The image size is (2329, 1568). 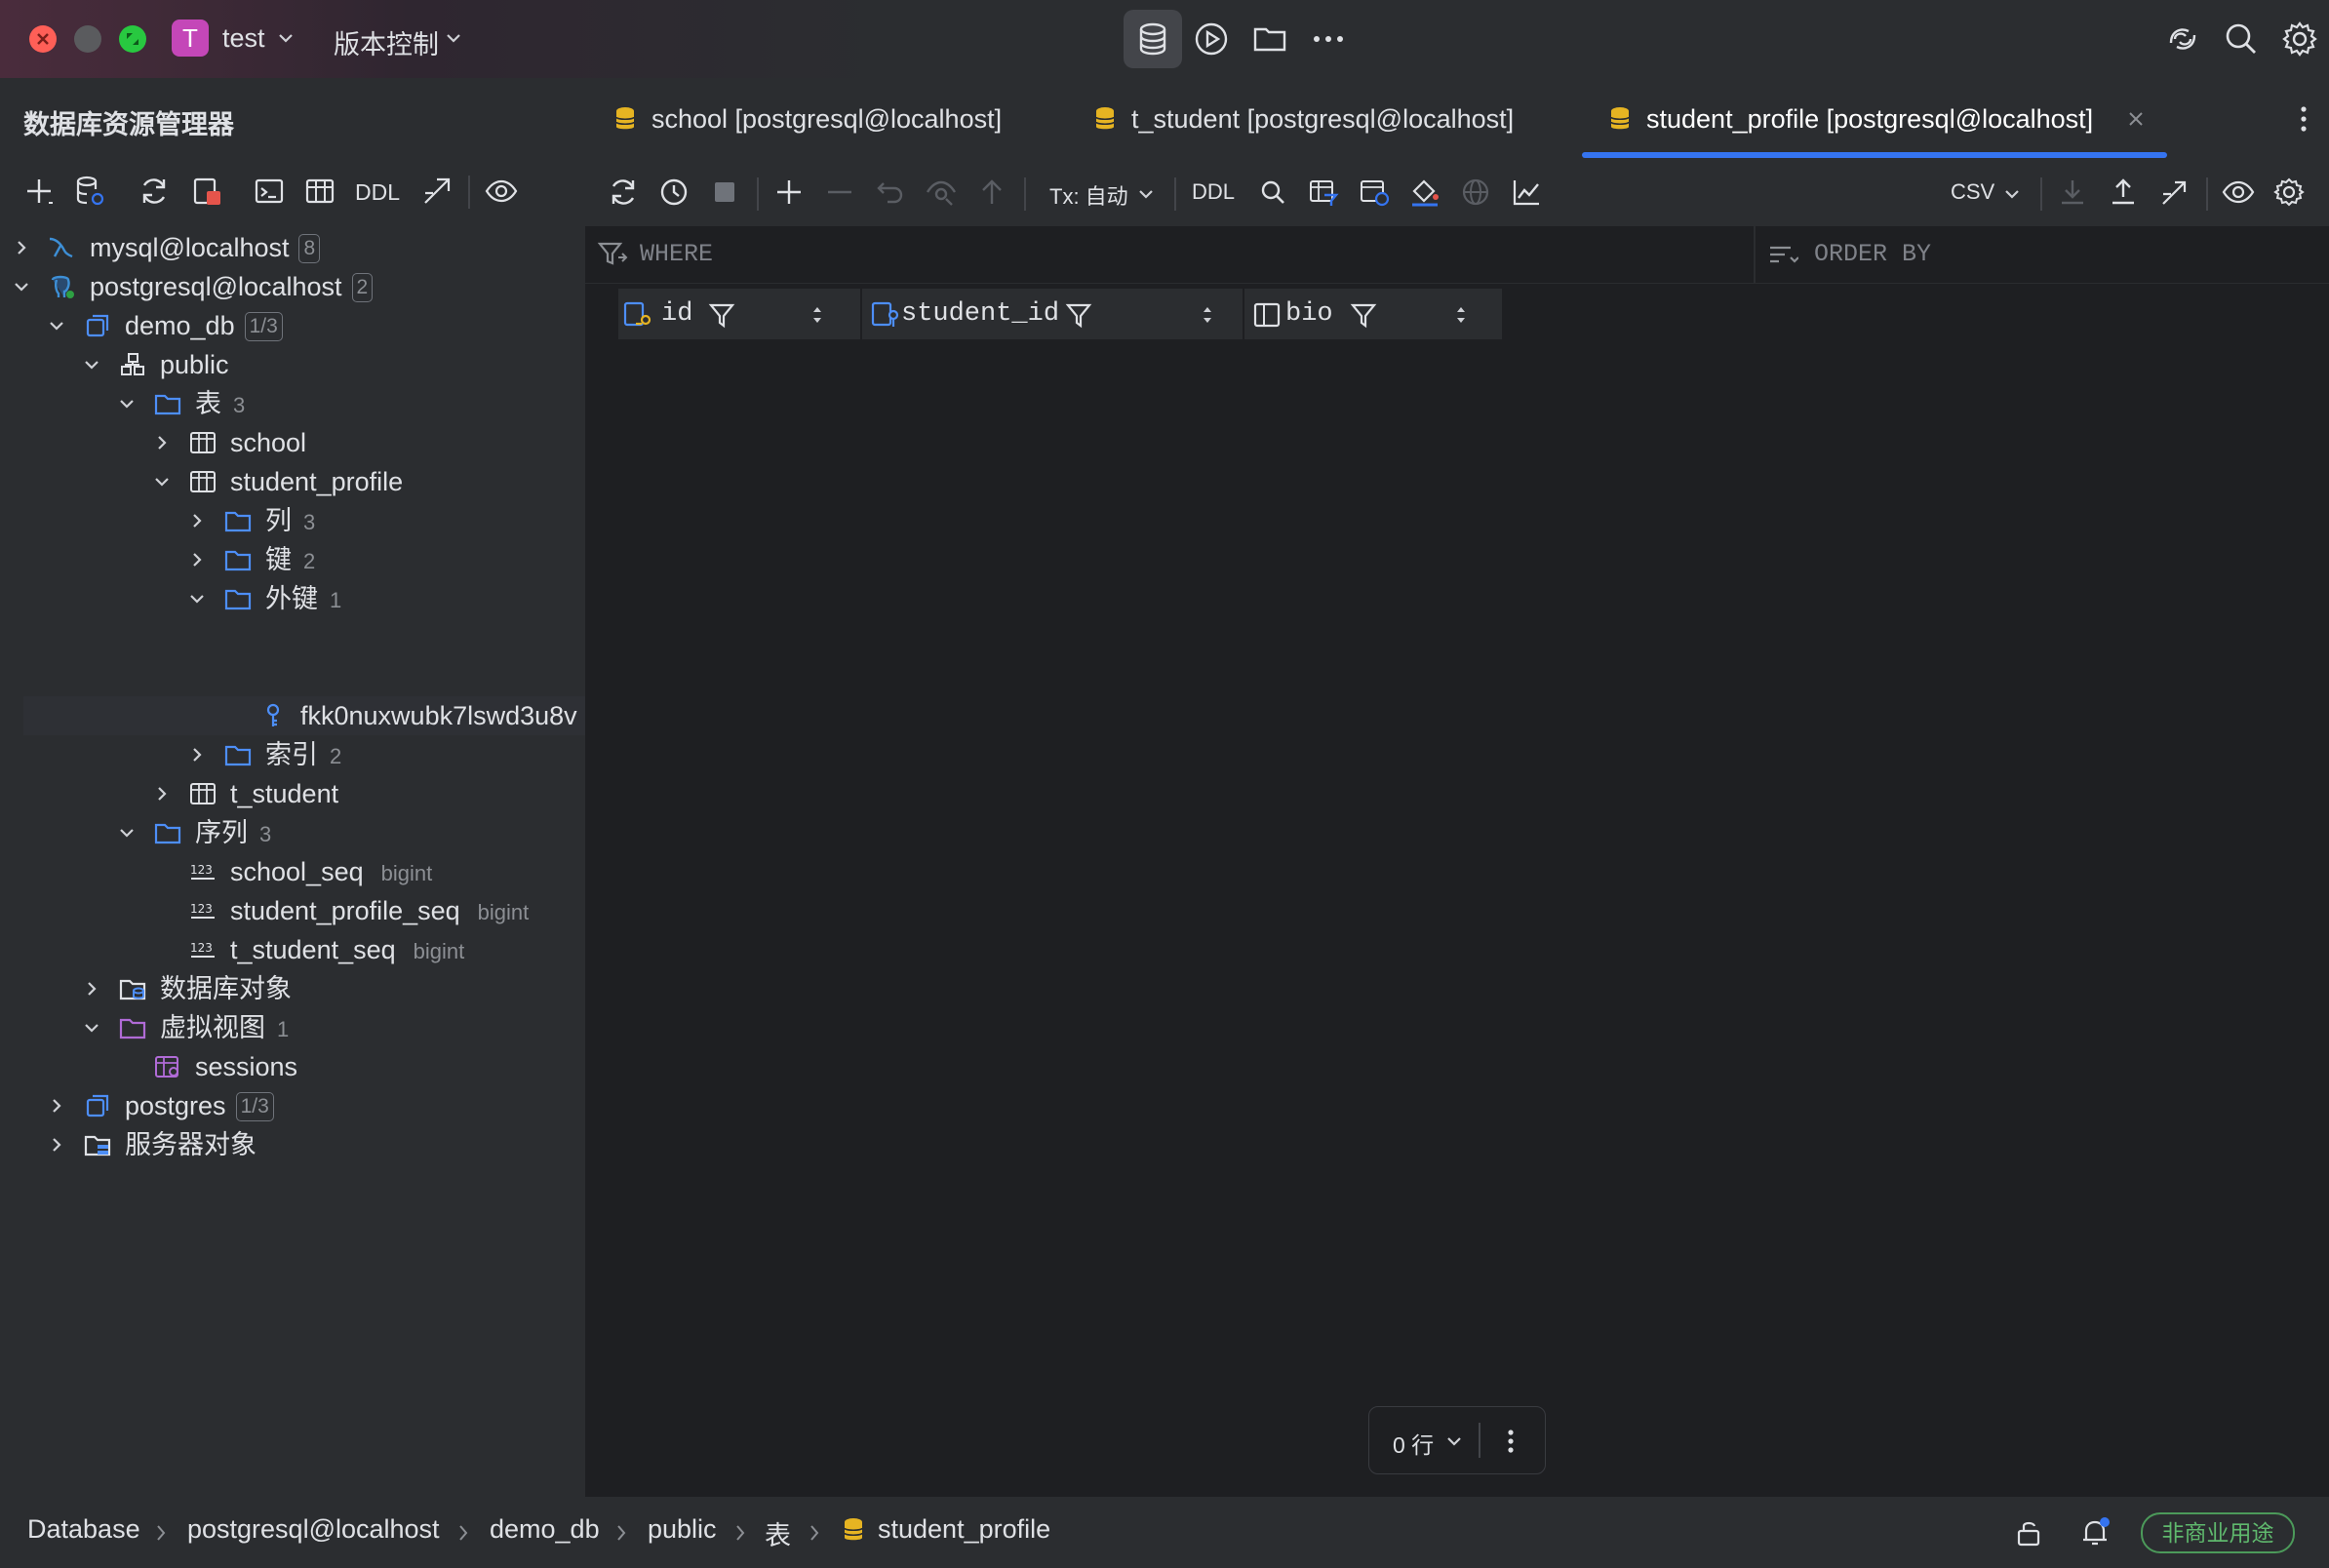 What do you see at coordinates (2072, 192) in the screenshot?
I see `import-icon` at bounding box center [2072, 192].